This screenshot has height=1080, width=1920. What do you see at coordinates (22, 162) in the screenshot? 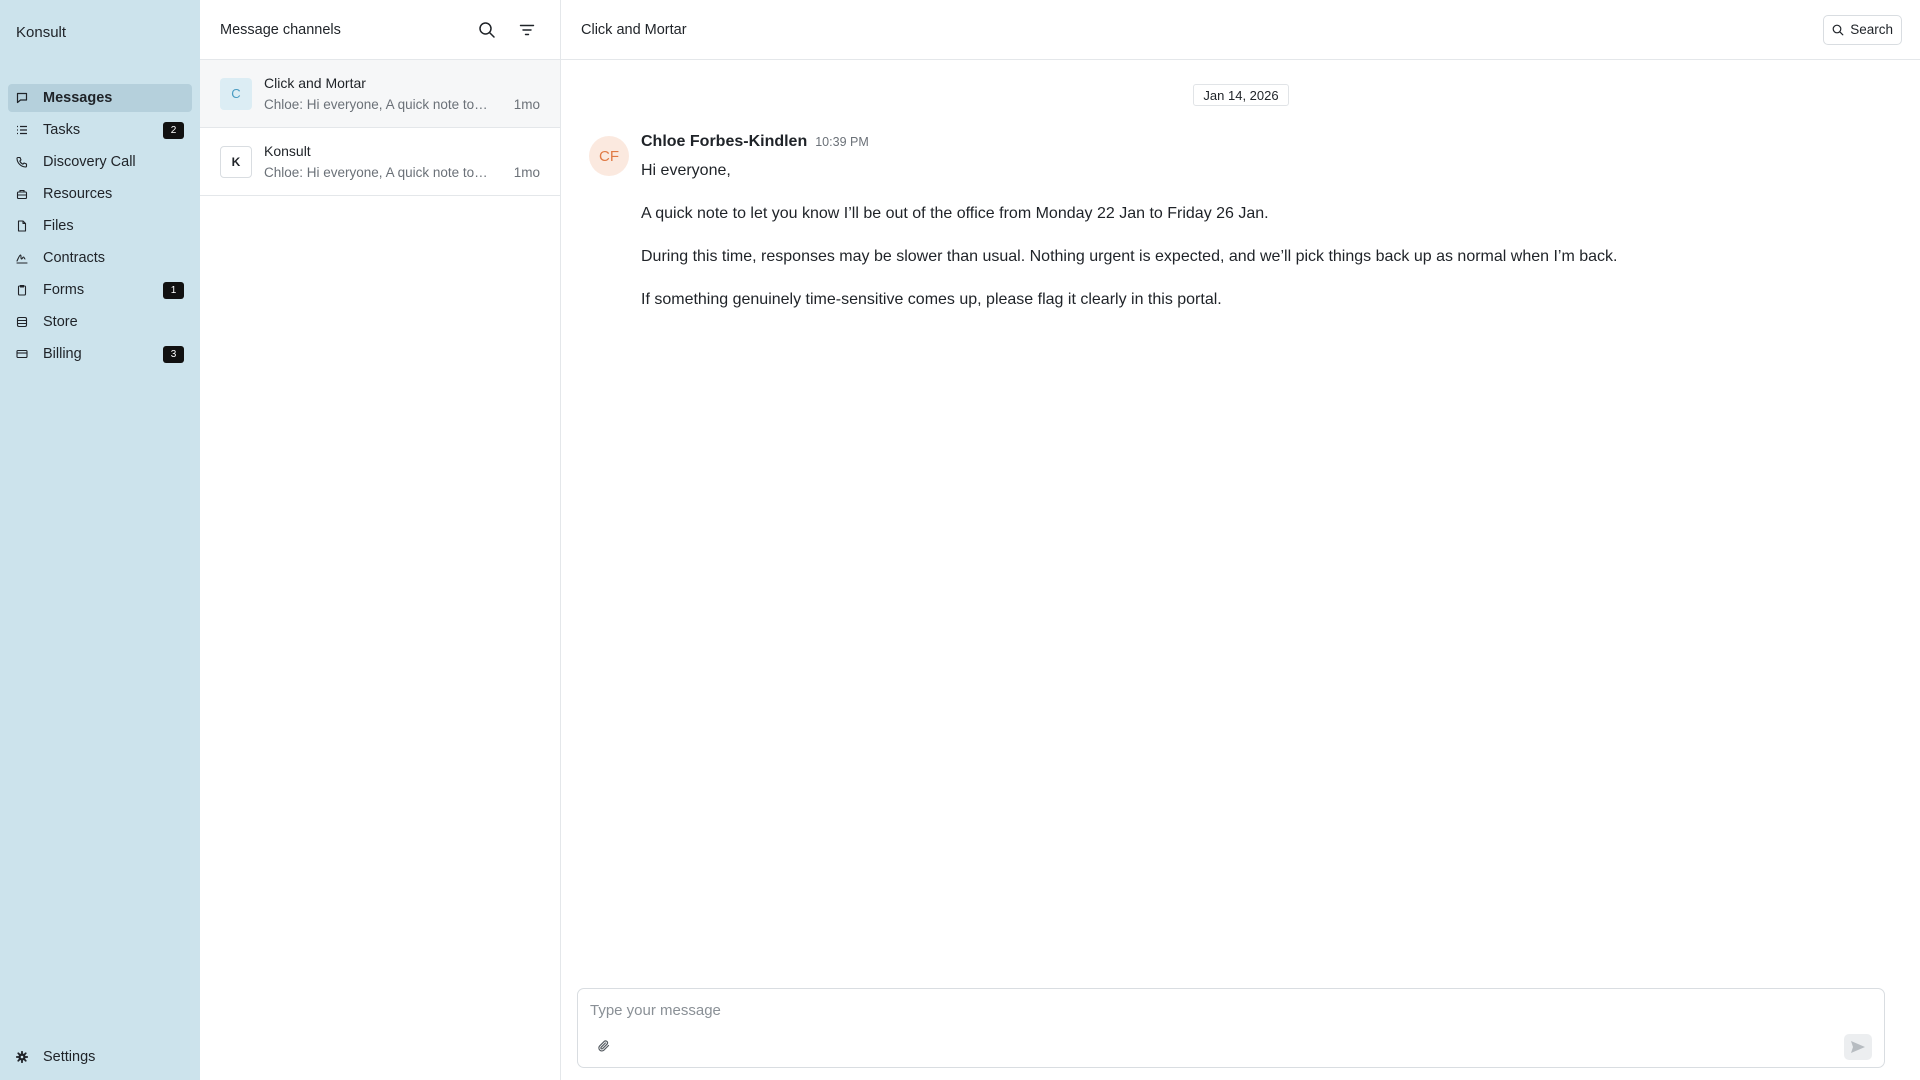
I see `phone-icon` at bounding box center [22, 162].